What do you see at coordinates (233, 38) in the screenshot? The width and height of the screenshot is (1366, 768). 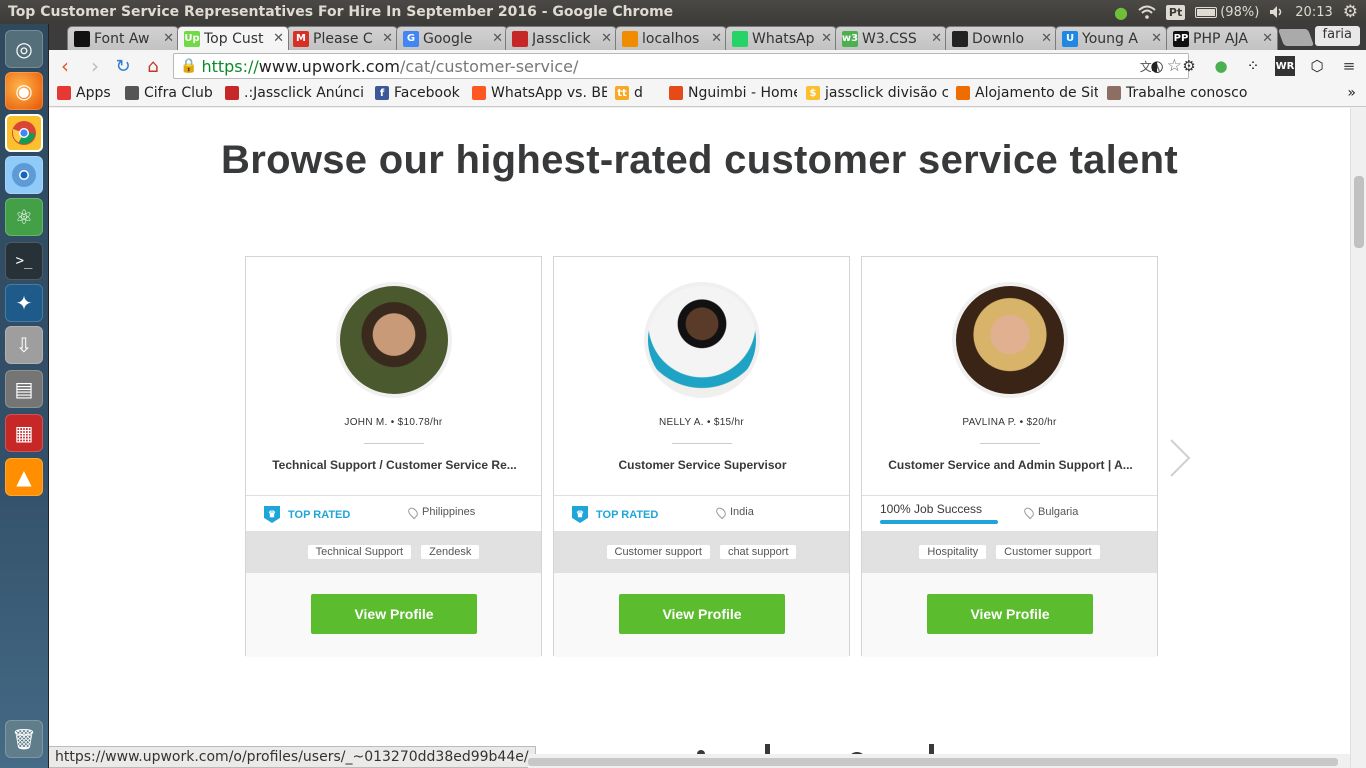 I see `browser-tab: Up Top Cust ✕` at bounding box center [233, 38].